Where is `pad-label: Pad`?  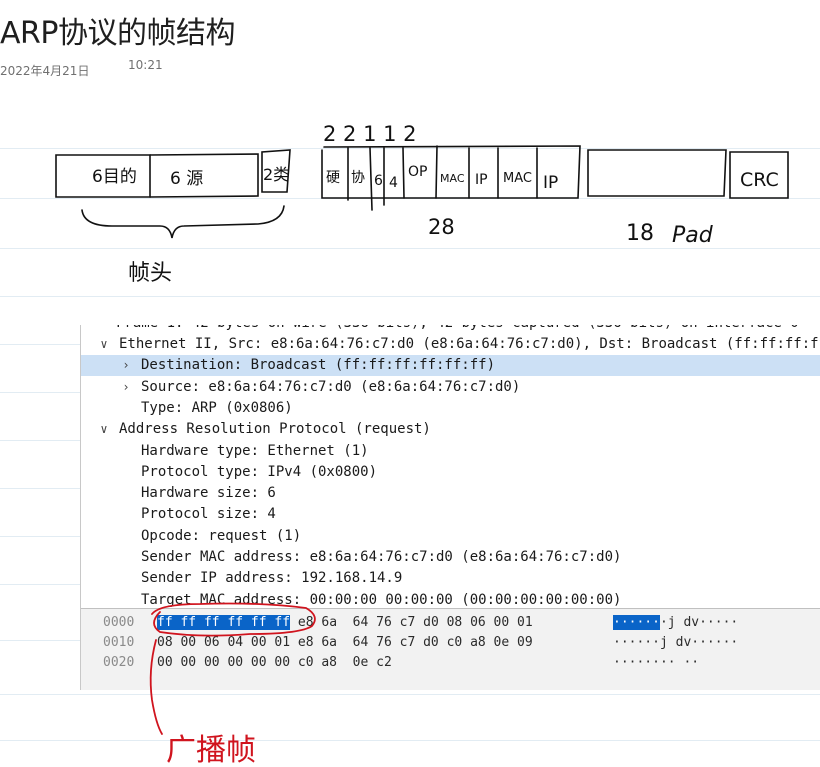
pad-label: Pad is located at coordinates (693, 235).